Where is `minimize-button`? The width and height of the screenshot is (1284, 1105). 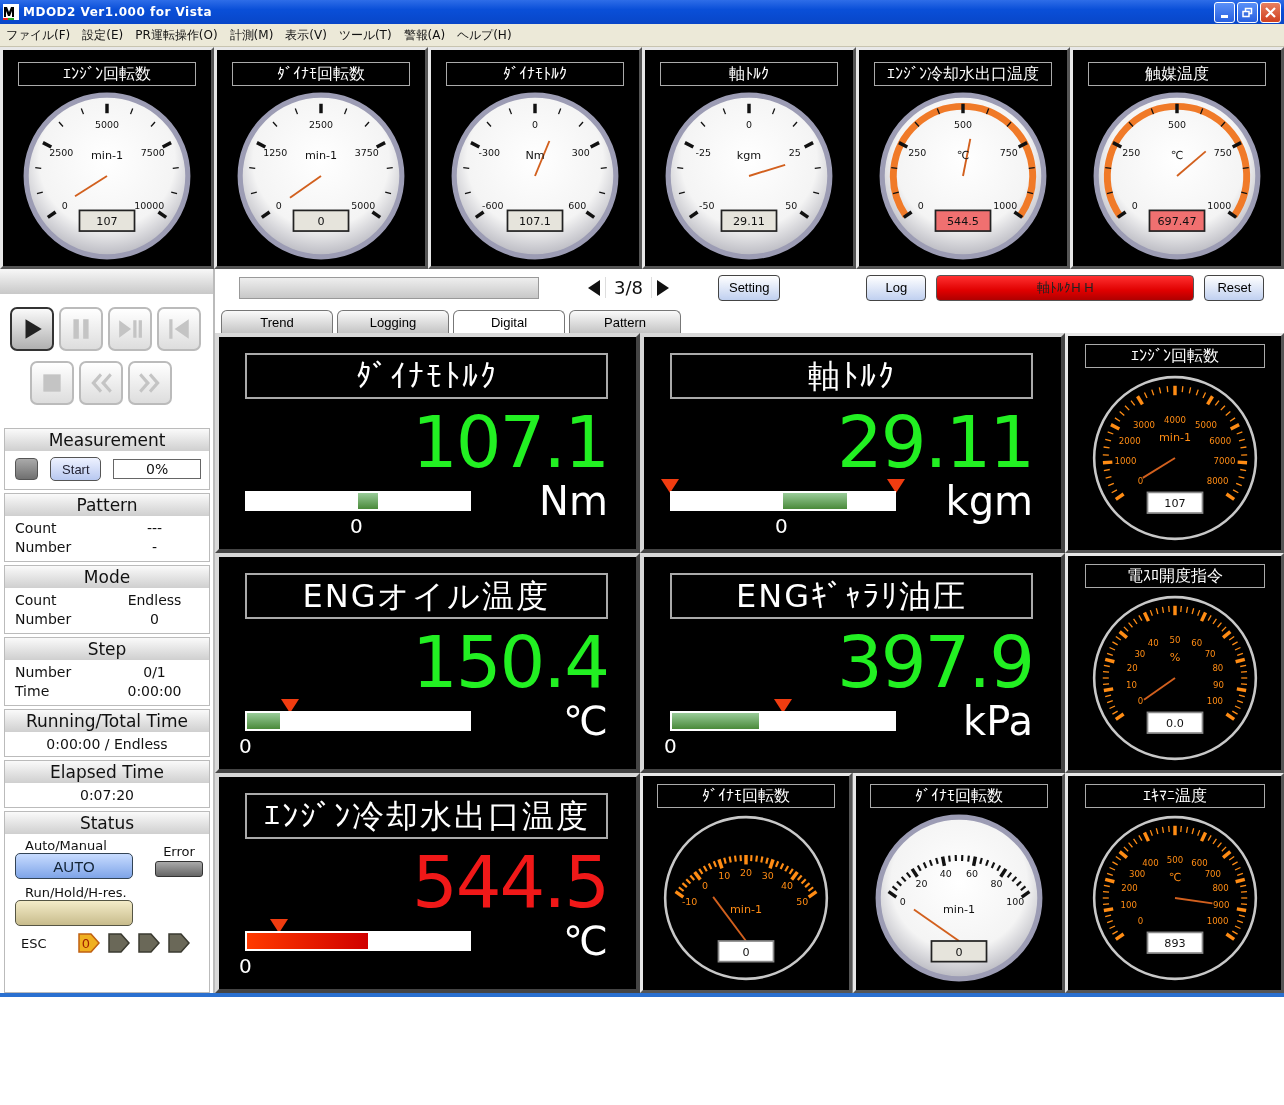 minimize-button is located at coordinates (1224, 12).